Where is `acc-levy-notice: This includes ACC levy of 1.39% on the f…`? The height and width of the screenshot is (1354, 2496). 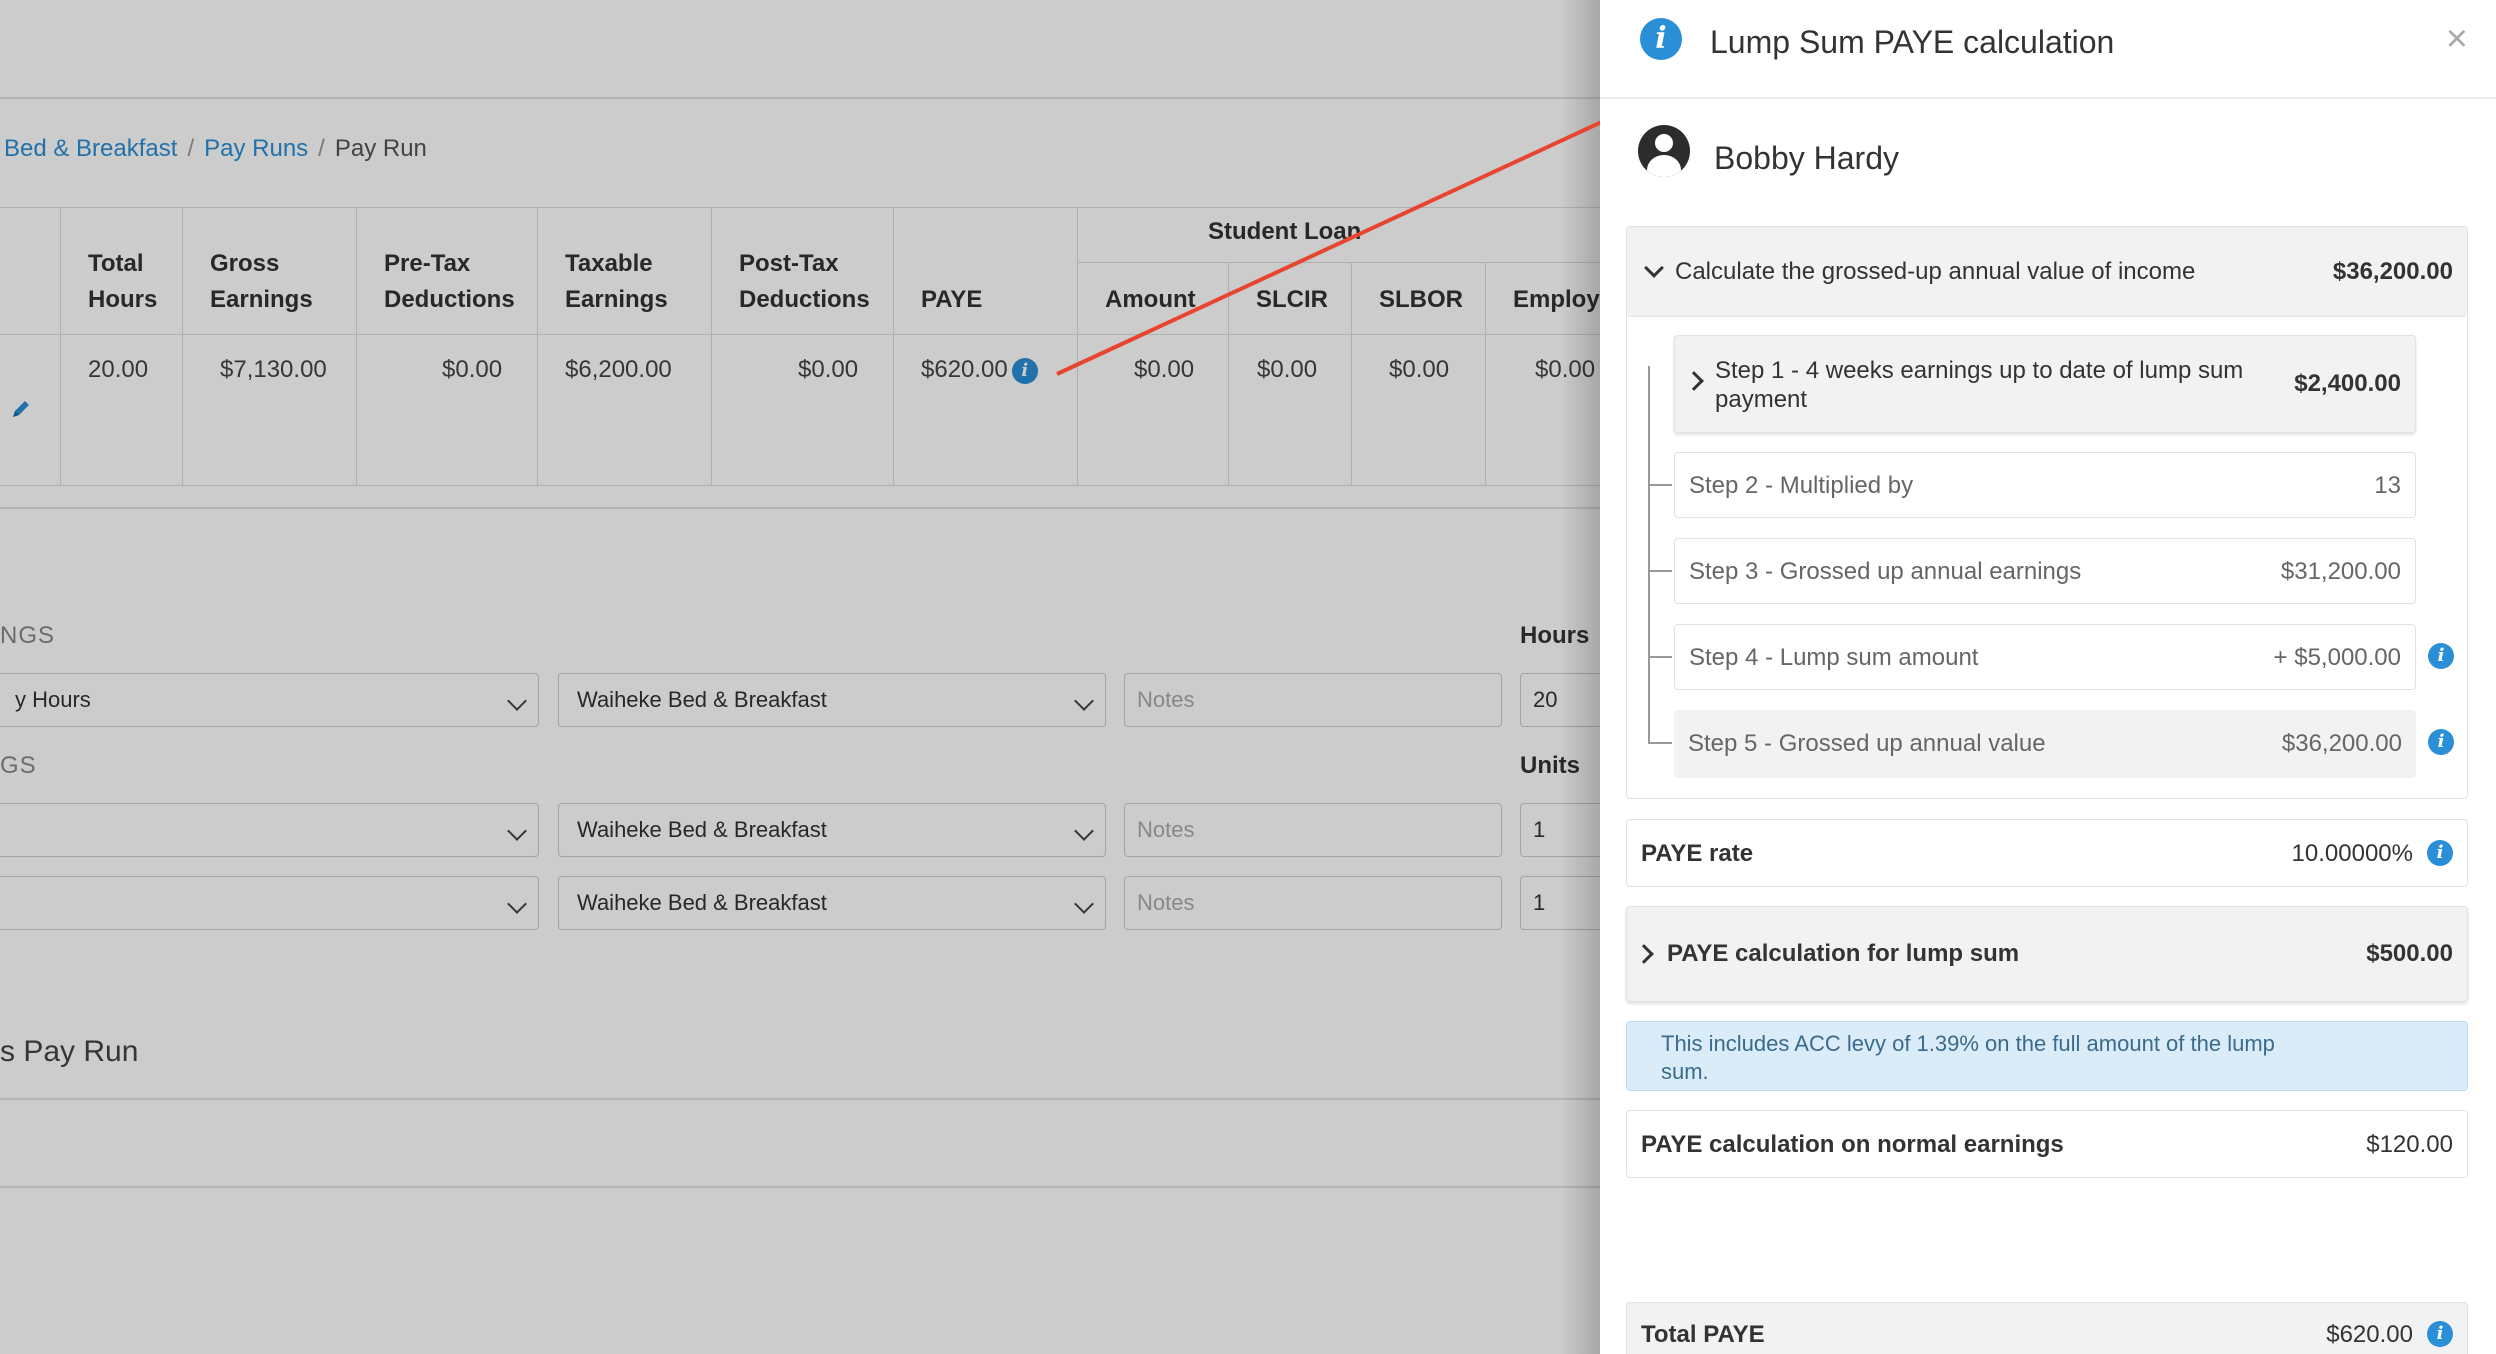
acc-levy-notice: This includes ACC levy of 1.39% on the f… is located at coordinates (2047, 1056).